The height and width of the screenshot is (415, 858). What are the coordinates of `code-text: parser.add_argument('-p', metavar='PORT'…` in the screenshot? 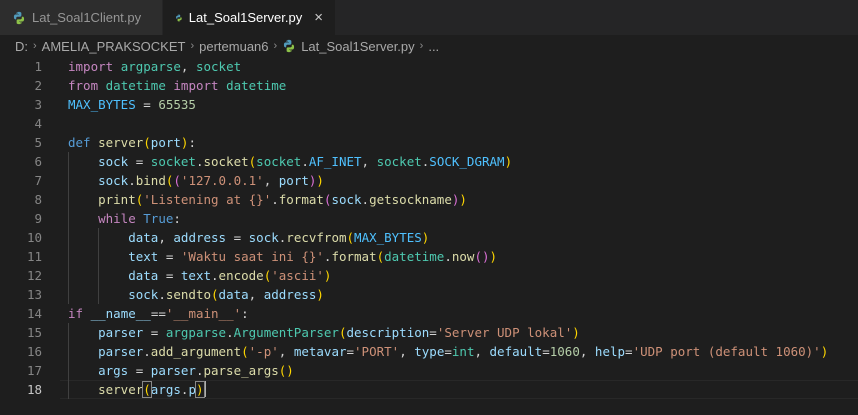 It's located at (463, 351).